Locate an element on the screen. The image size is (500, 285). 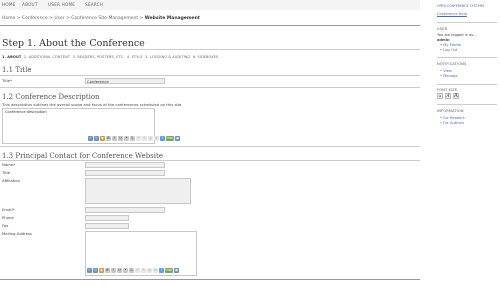
step-sideboxes: 6. SIDEBOXES is located at coordinates (206, 57).